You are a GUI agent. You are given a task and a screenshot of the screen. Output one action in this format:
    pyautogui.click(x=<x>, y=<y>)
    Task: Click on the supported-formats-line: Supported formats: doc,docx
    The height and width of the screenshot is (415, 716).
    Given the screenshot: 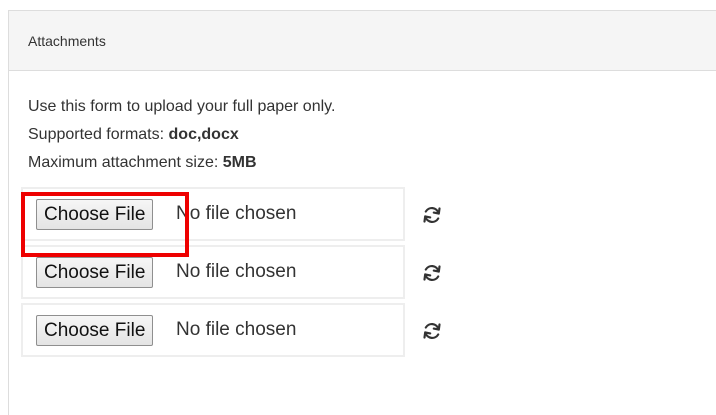 What is the action you would take?
    pyautogui.click(x=372, y=135)
    